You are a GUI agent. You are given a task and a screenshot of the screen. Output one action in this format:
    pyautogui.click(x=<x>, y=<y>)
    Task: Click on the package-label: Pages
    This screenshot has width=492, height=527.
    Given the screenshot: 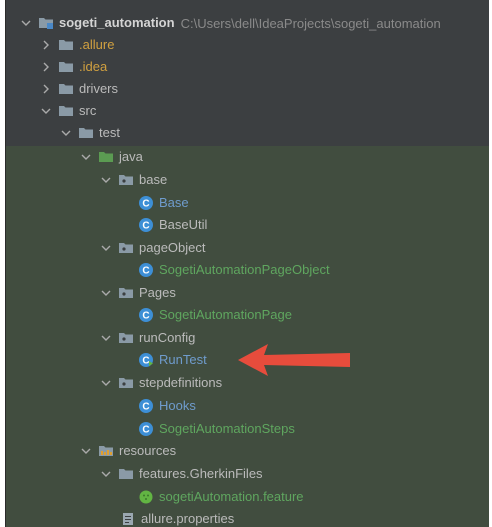 What is the action you would take?
    pyautogui.click(x=157, y=292)
    